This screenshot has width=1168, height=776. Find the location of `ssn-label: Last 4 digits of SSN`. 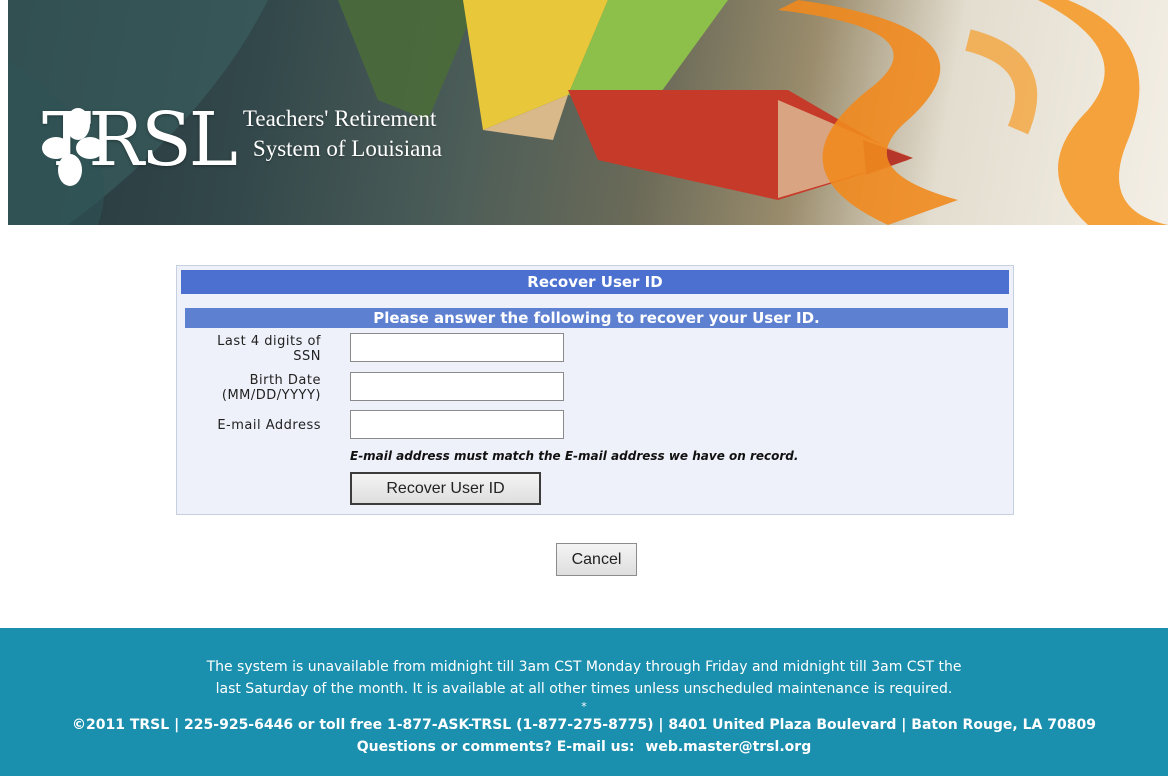

ssn-label: Last 4 digits of SSN is located at coordinates (251, 349).